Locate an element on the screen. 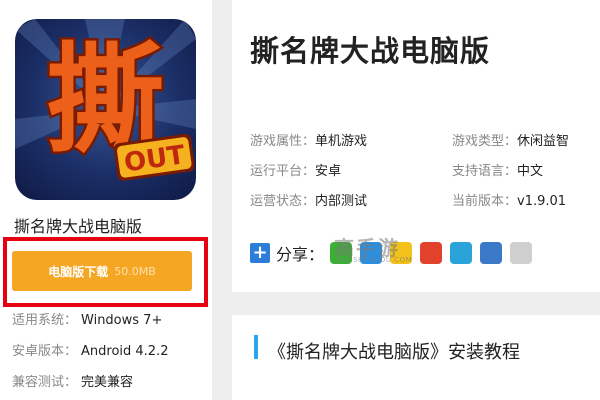 The image size is (600, 400). attr-version: 当前版本：v1.9.01 is located at coordinates (509, 201).